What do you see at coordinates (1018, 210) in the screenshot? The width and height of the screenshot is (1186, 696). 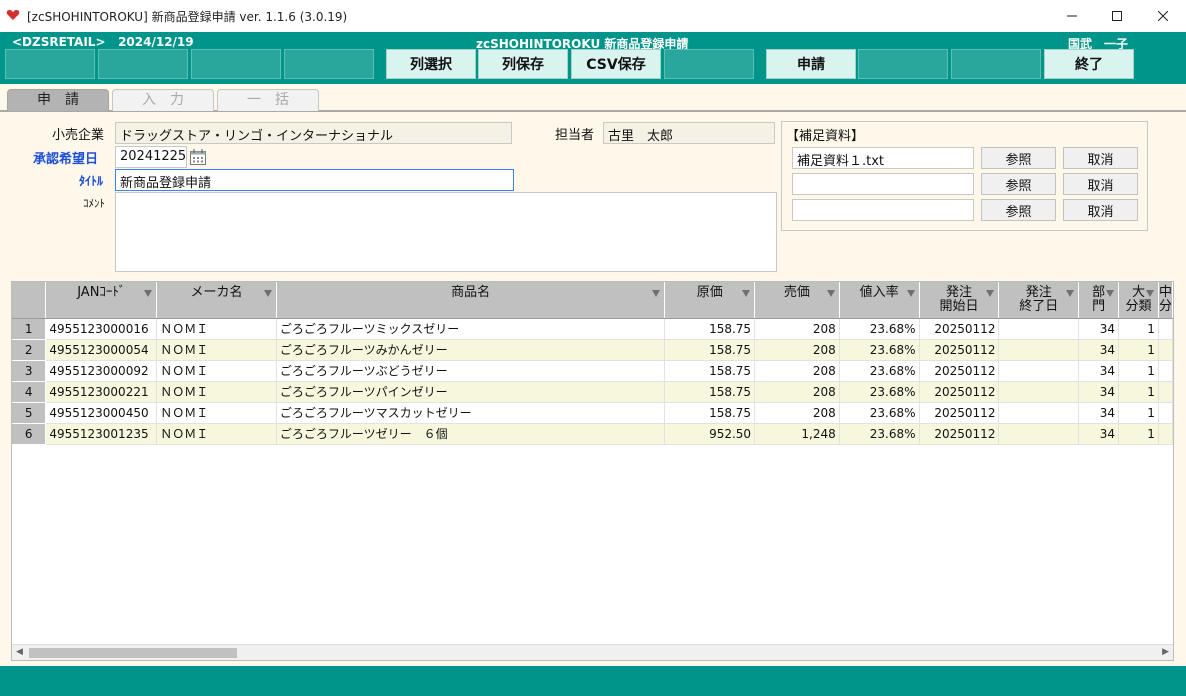 I see `browse-button-3: 参照` at bounding box center [1018, 210].